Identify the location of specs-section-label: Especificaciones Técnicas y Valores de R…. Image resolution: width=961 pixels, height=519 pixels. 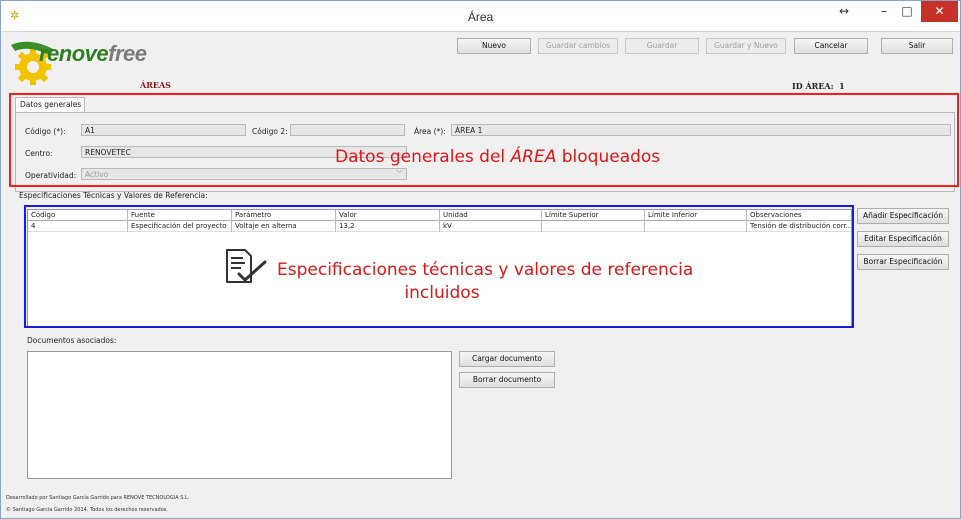
(113, 195).